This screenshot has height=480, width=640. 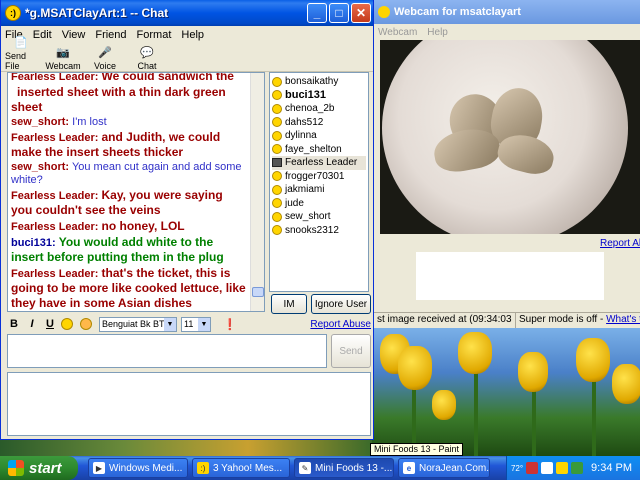 I want to click on report-abuse-link: Report Abuse, so click(x=340, y=324).